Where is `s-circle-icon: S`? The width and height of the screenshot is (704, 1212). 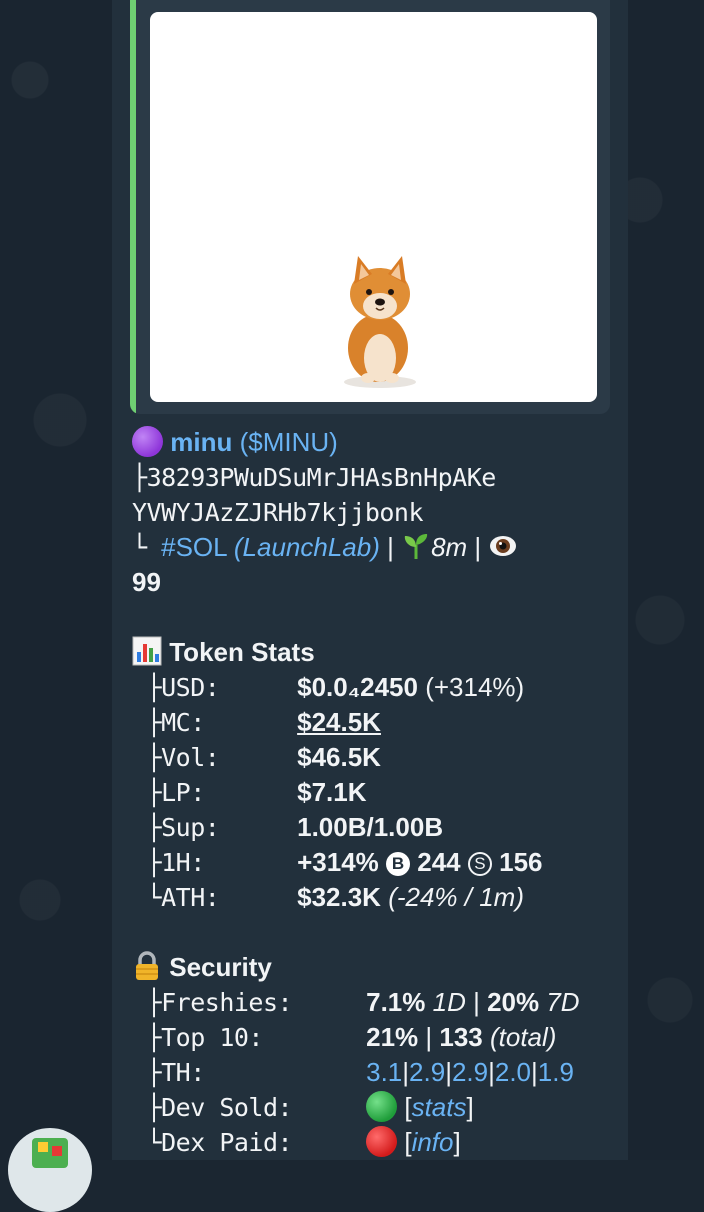 s-circle-icon: S is located at coordinates (479, 864).